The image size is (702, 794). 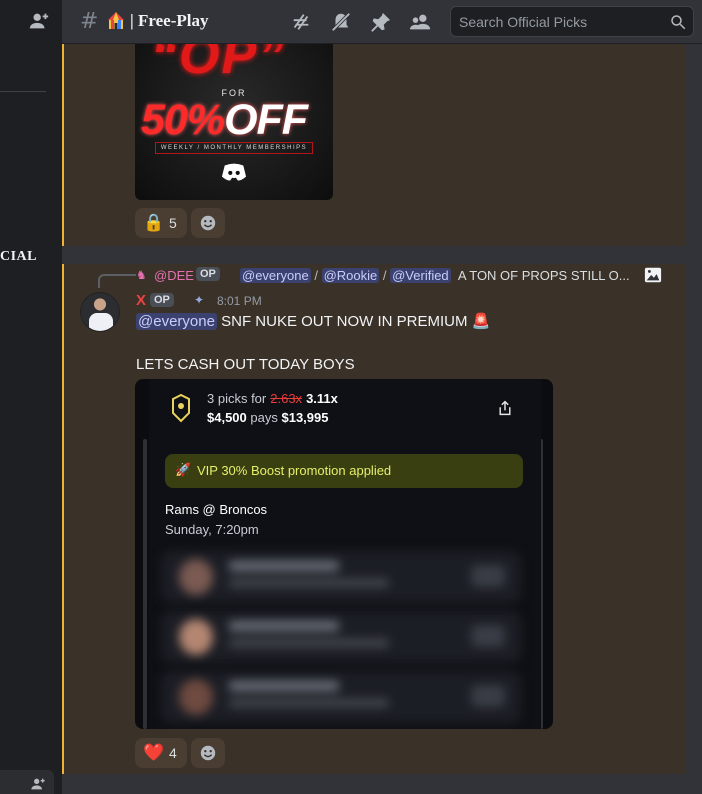 I want to click on channel-sidebar: CIAL, so click(x=31, y=397).